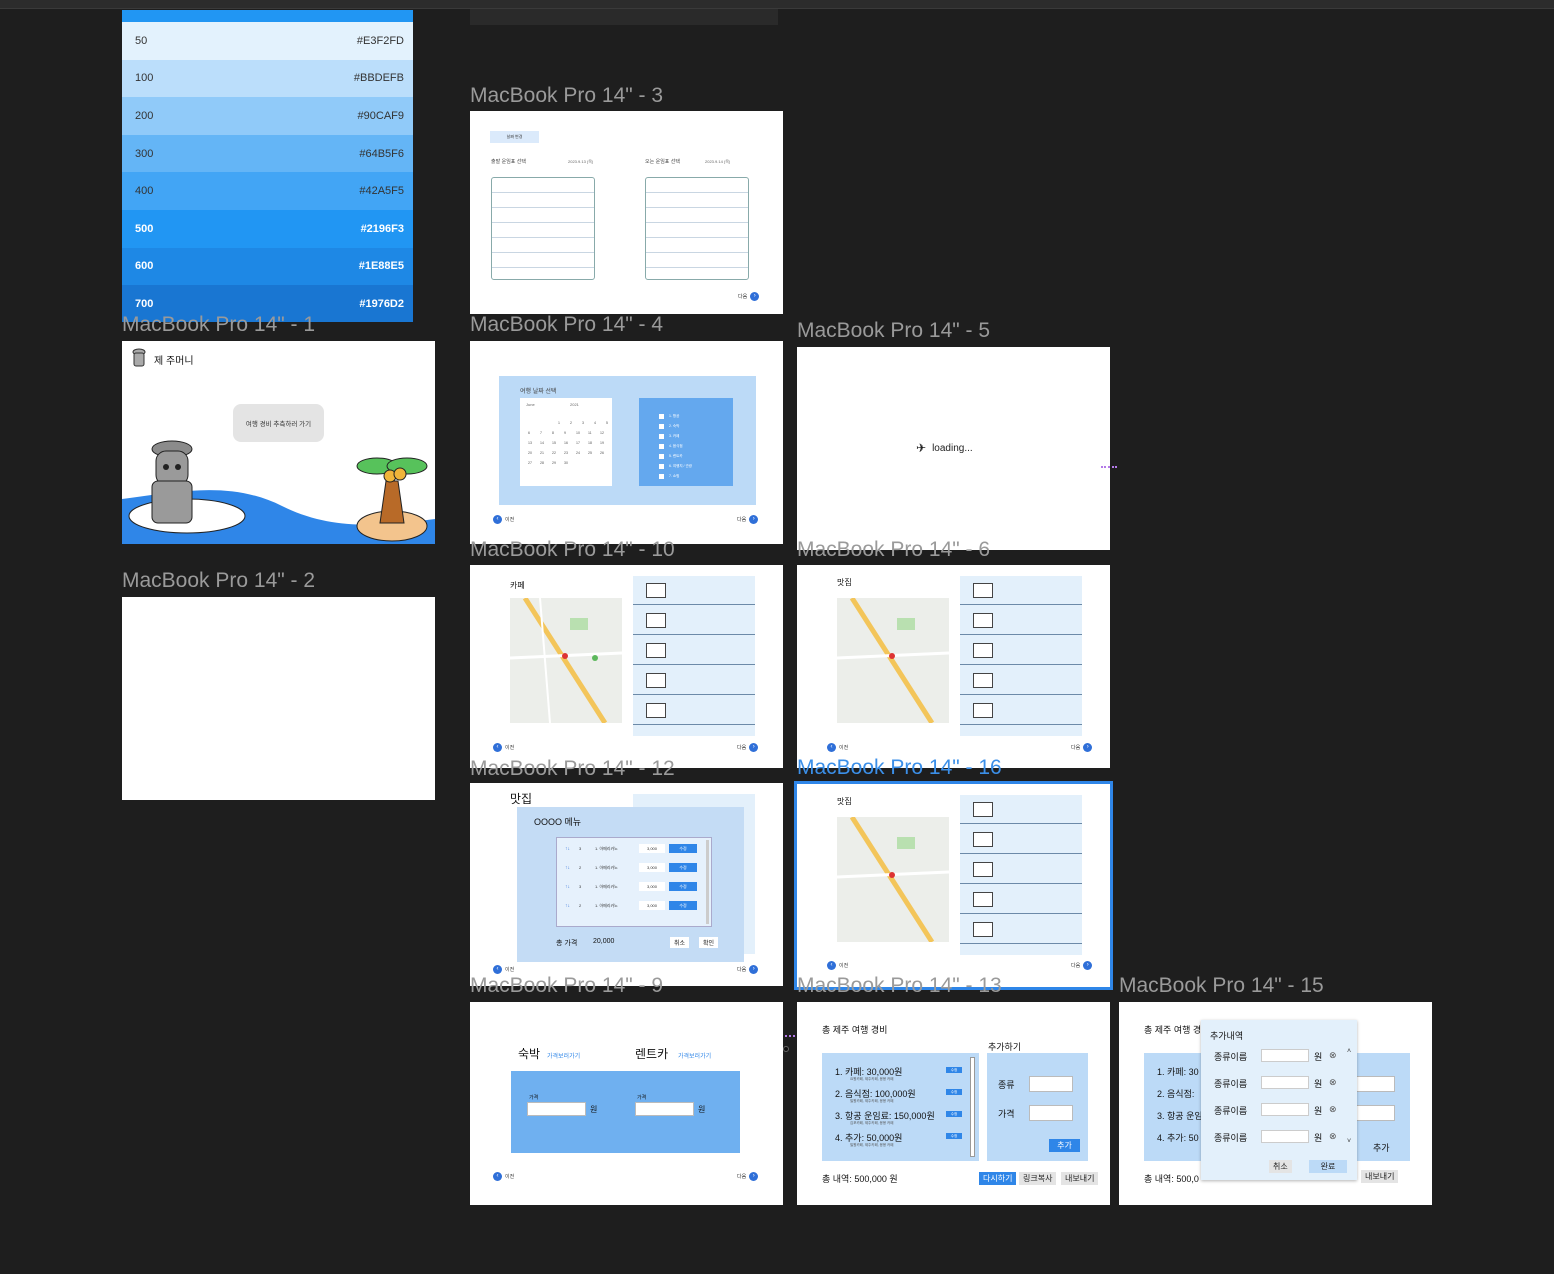 This screenshot has width=1554, height=1274. I want to click on color-swatch: 600 #1E88E5, so click(267, 266).